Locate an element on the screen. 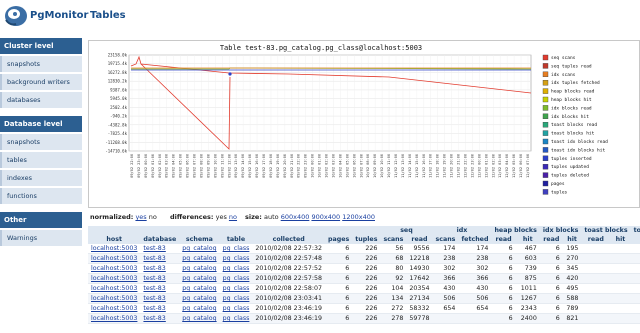 The height and width of the screenshot is (333, 640). table-cell: 654 is located at coordinates (475, 308).